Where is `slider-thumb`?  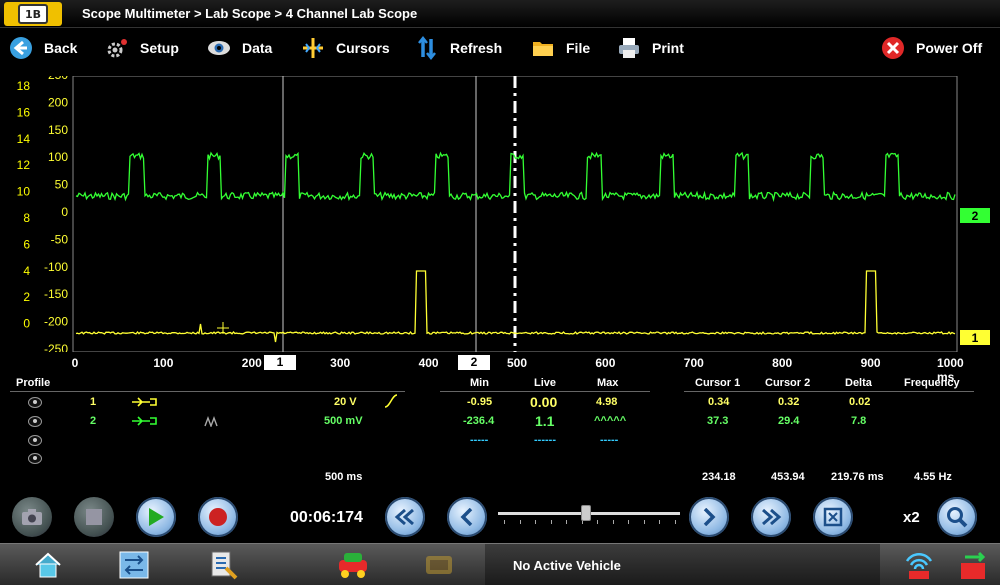
slider-thumb is located at coordinates (585, 513).